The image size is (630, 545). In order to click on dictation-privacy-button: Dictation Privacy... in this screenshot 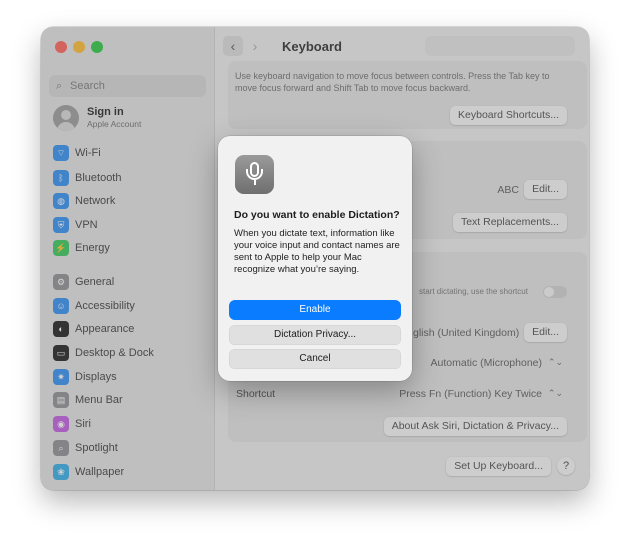, I will do `click(315, 335)`.